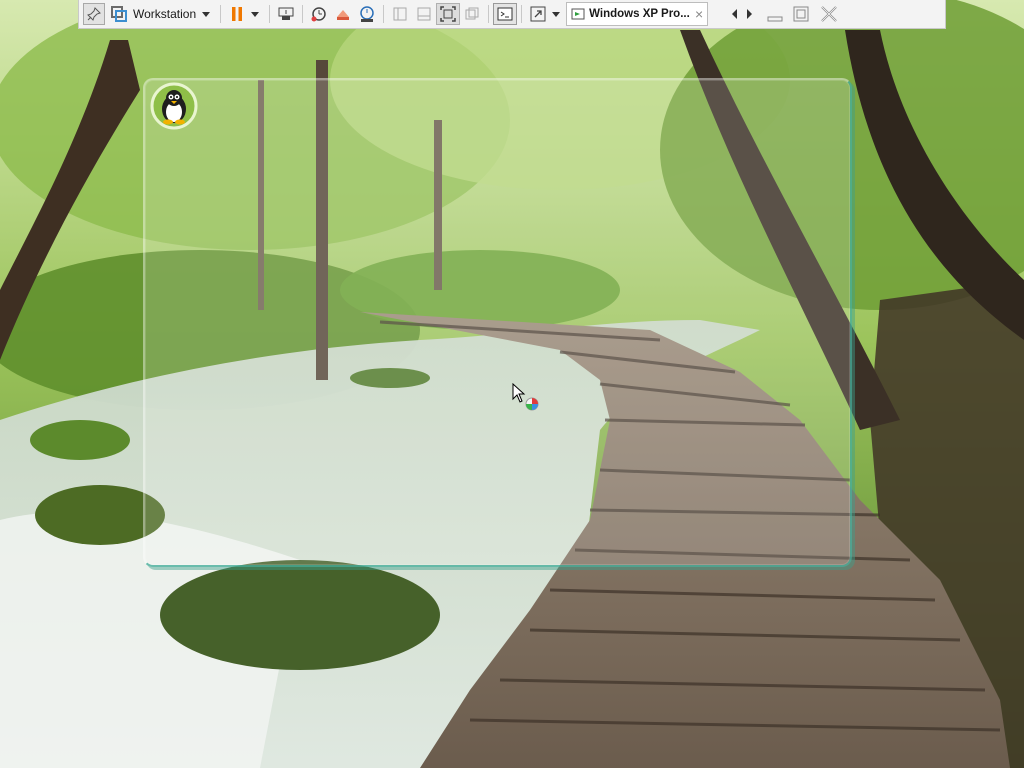 The height and width of the screenshot is (768, 1024). Describe the element at coordinates (94, 14) in the screenshot. I see `pin-icon` at that location.